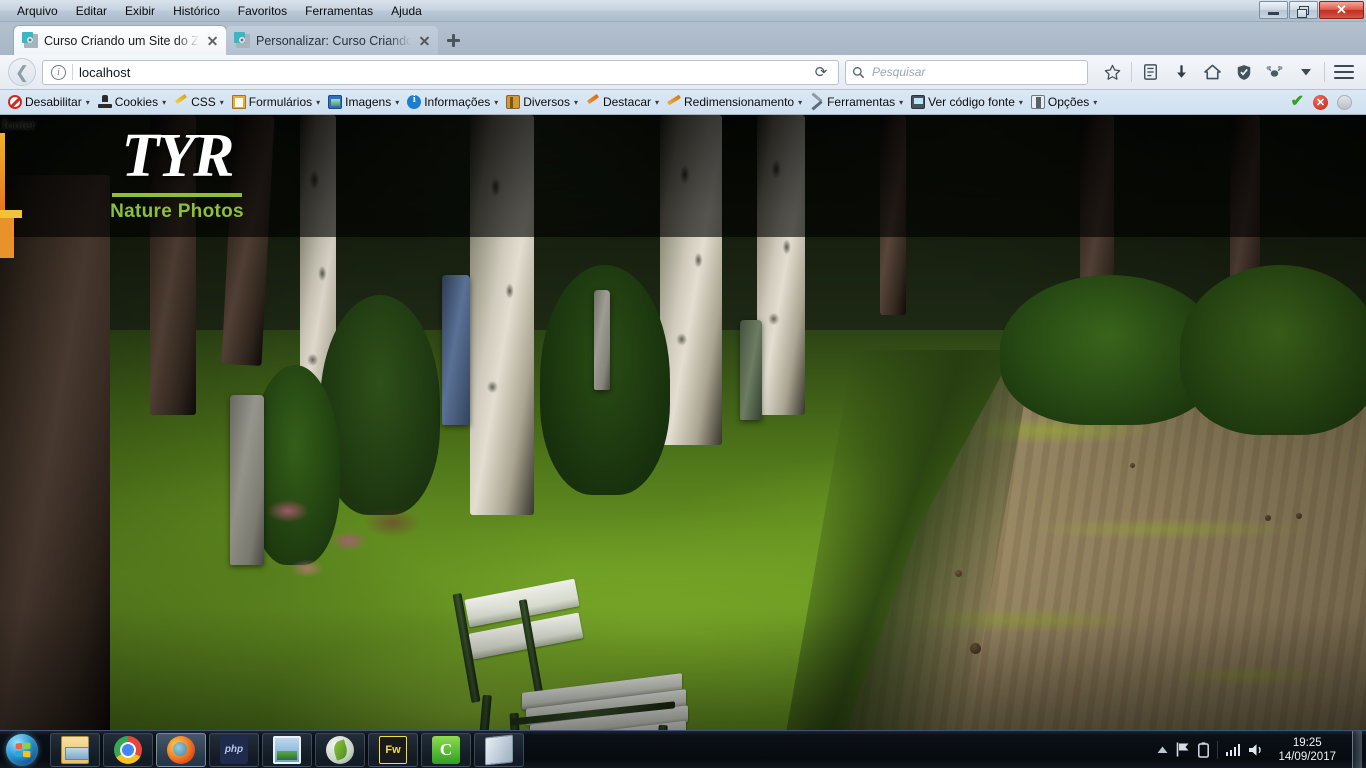 The height and width of the screenshot is (768, 1366). What do you see at coordinates (1243, 72) in the screenshot?
I see `shield-icon` at bounding box center [1243, 72].